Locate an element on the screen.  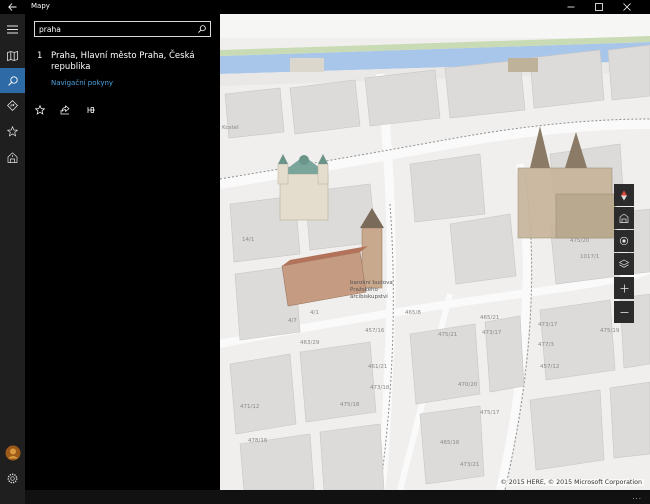
settings-button is located at coordinates (12, 478).